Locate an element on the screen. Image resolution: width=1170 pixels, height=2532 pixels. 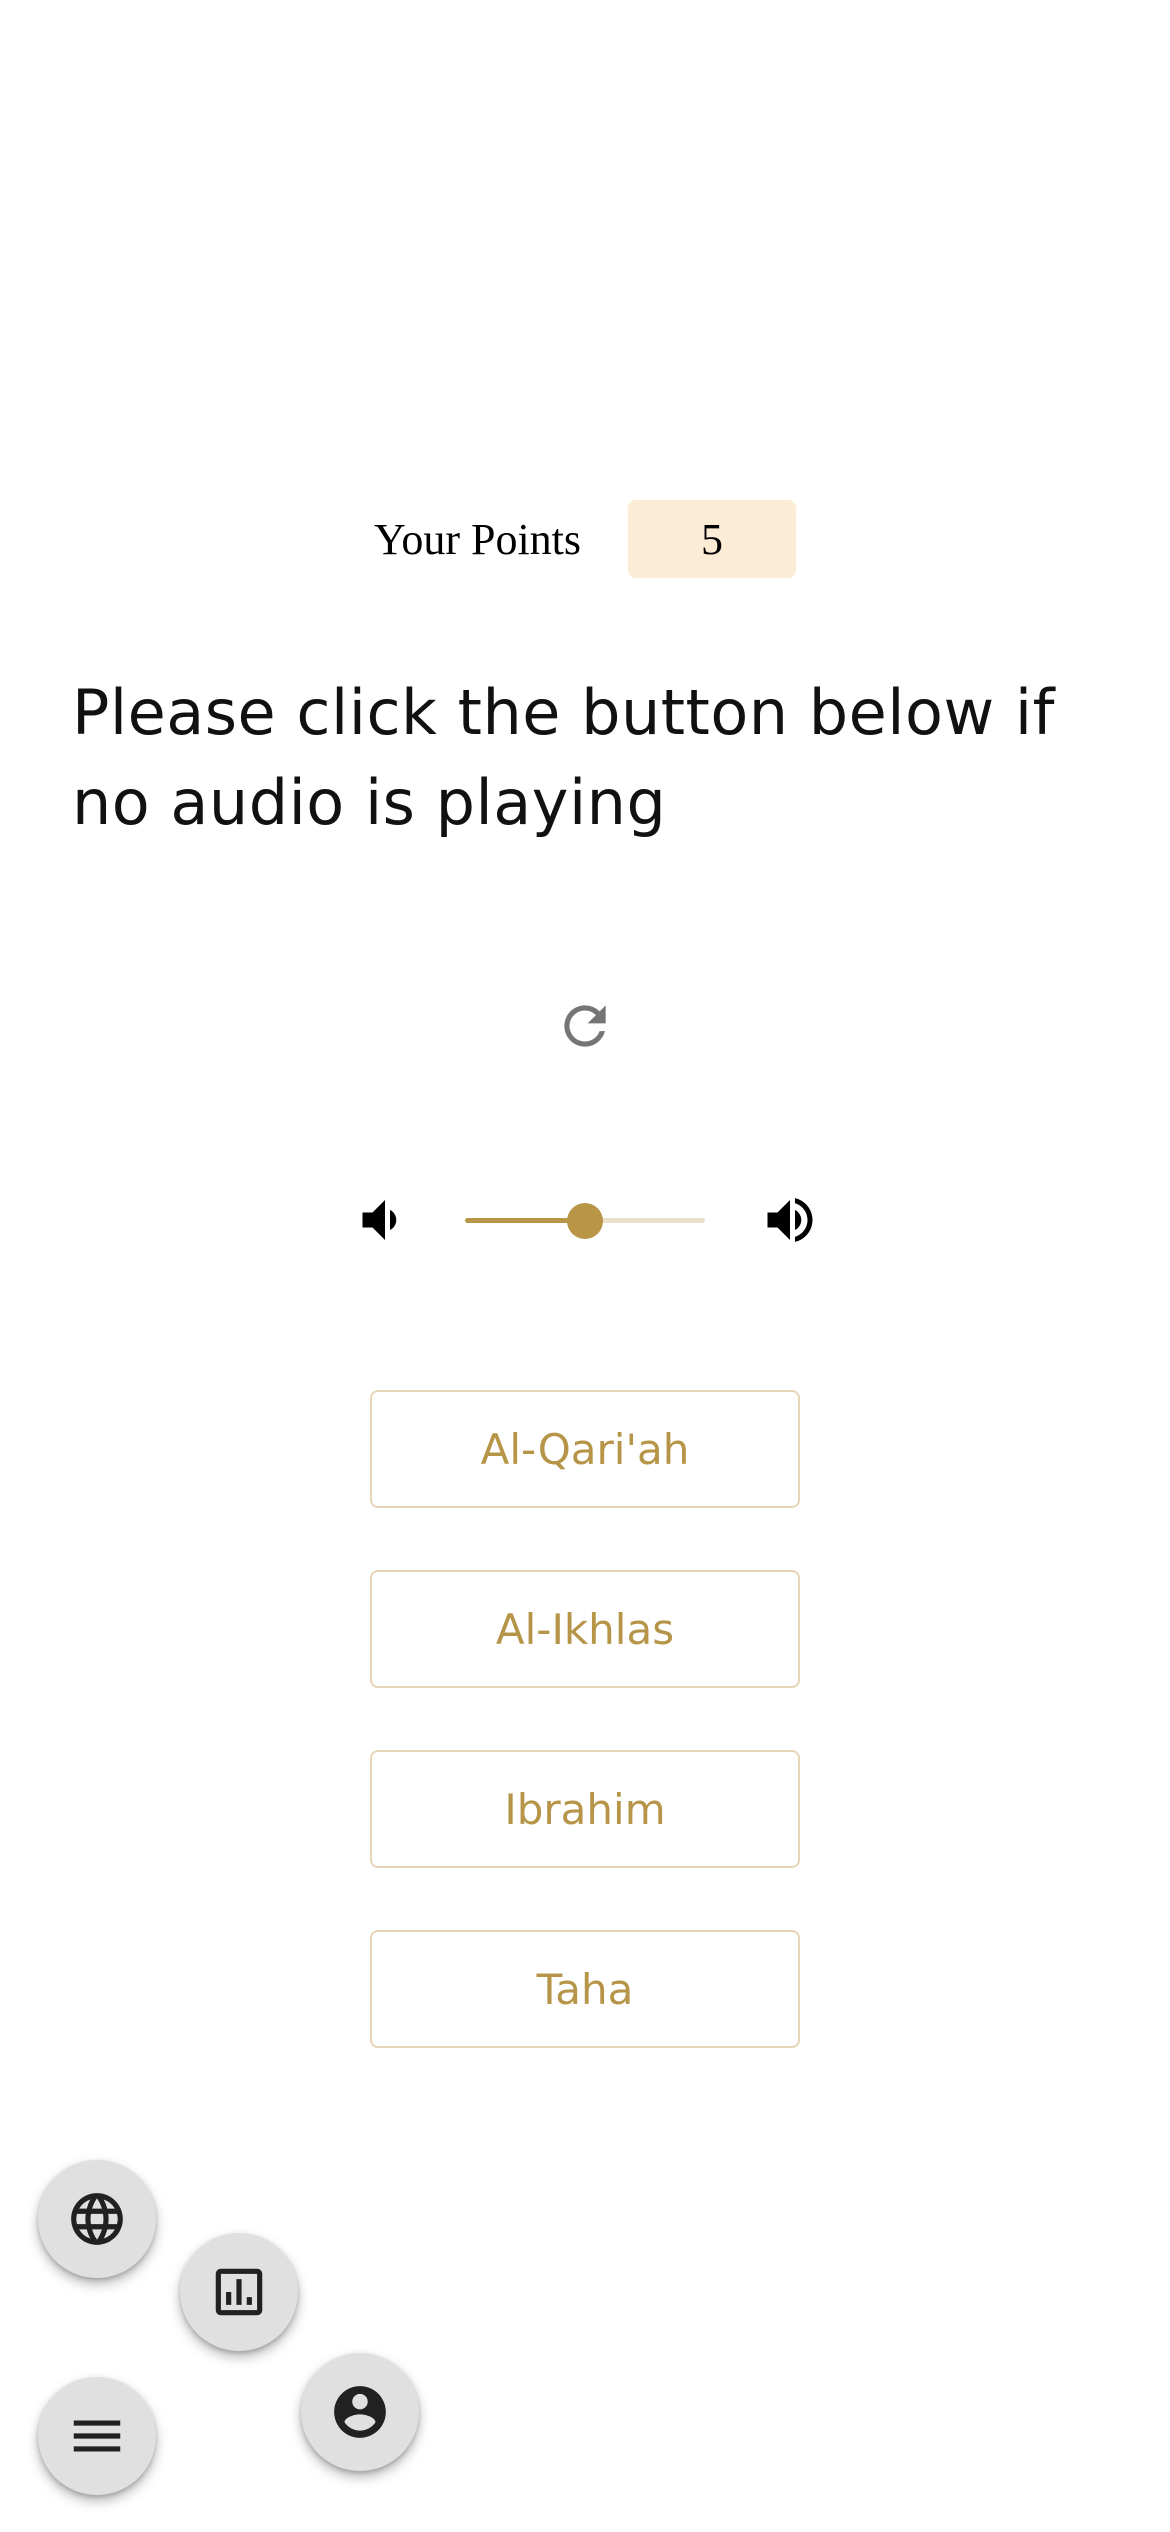
replay-audio-button is located at coordinates (585, 1026).